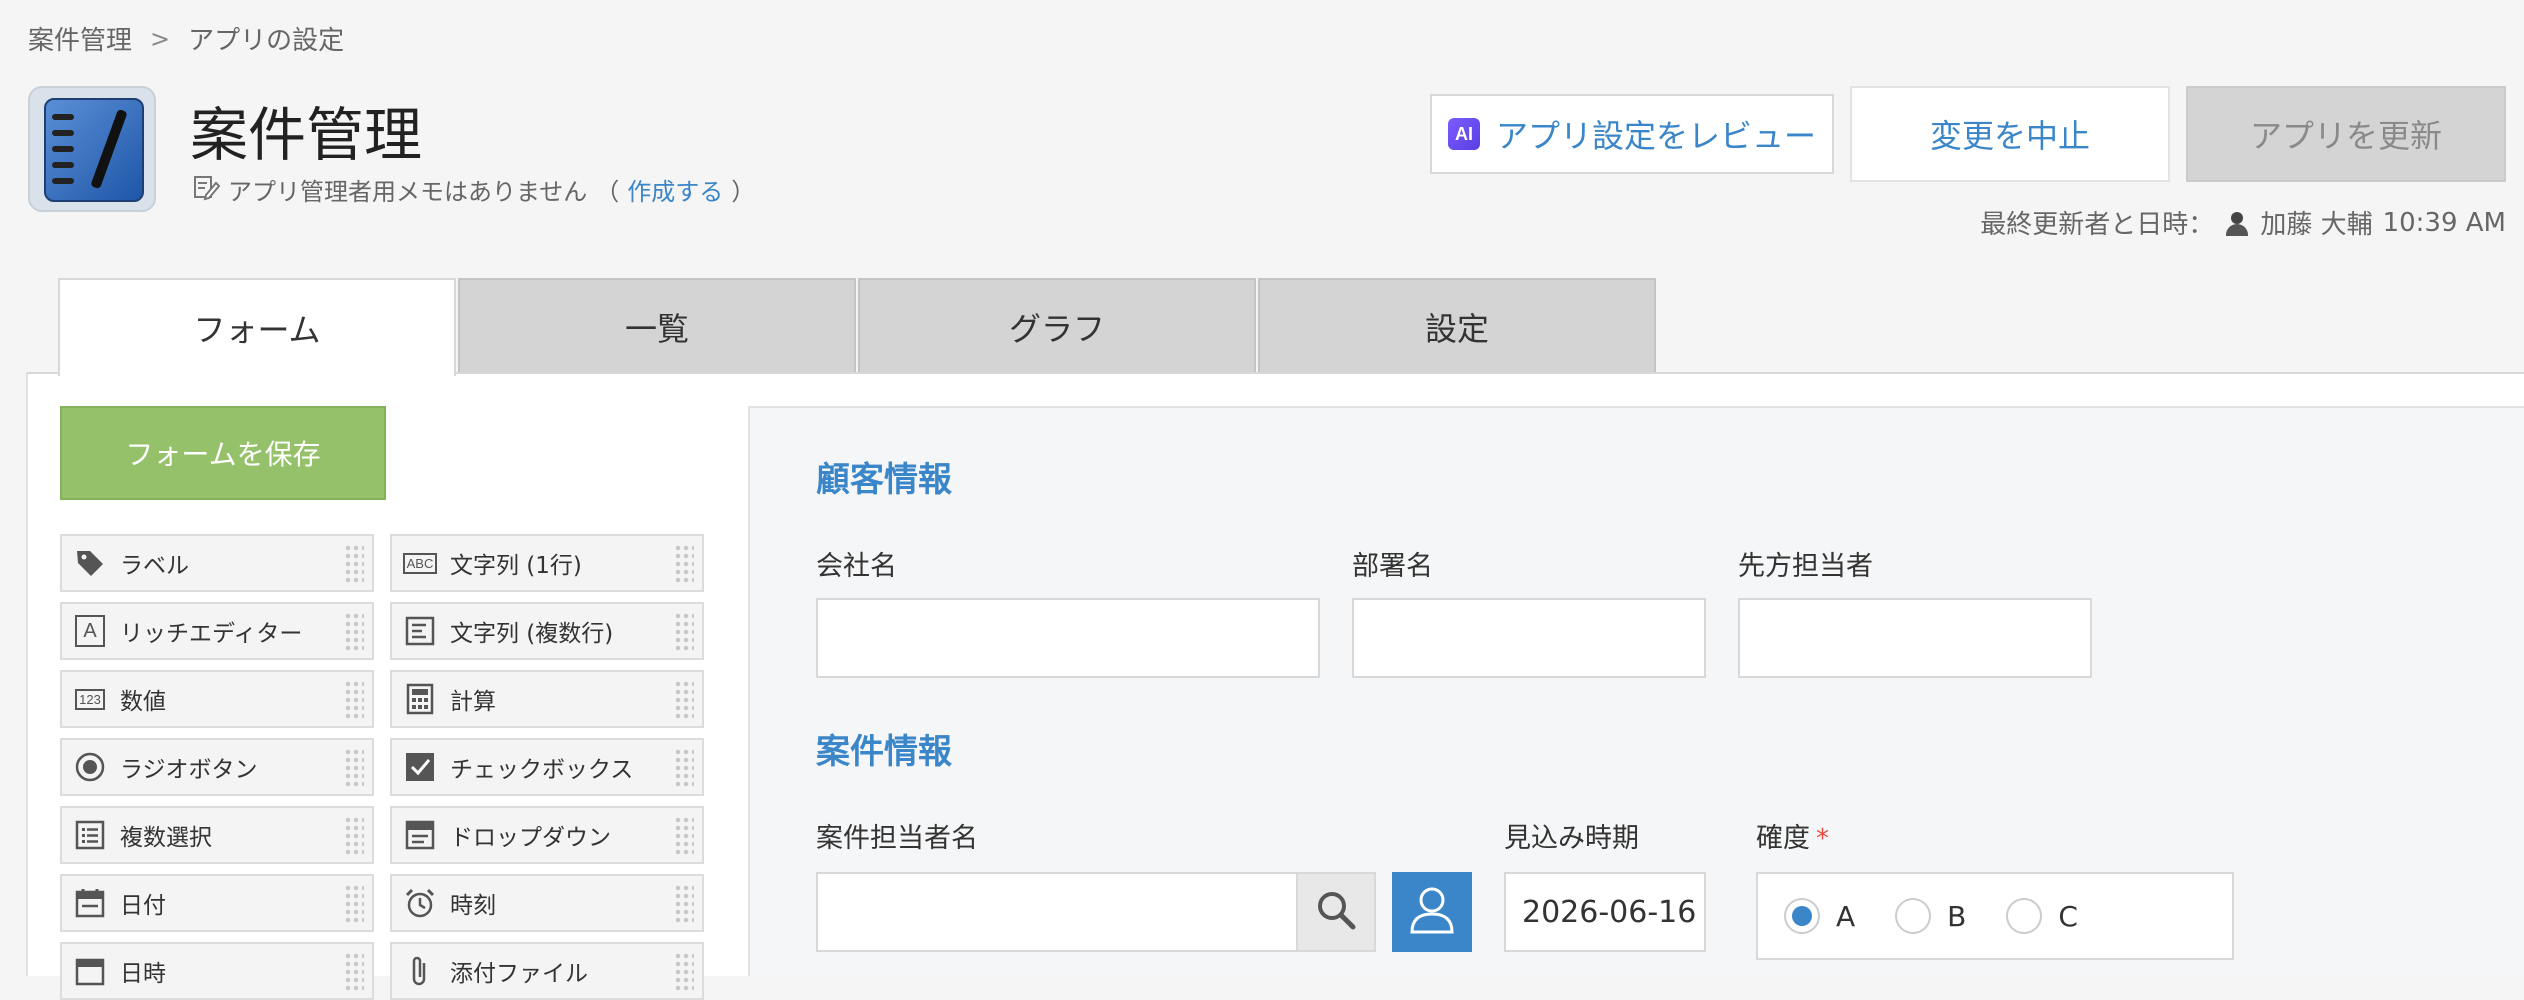 The width and height of the screenshot is (2524, 1000). What do you see at coordinates (1915, 638) in the screenshot?
I see `contact-field` at bounding box center [1915, 638].